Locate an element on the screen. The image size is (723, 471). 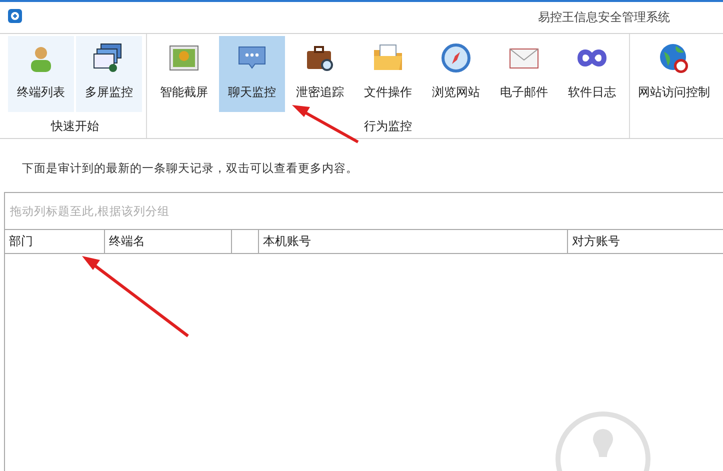
column-header: 部门 is located at coordinates (55, 241).